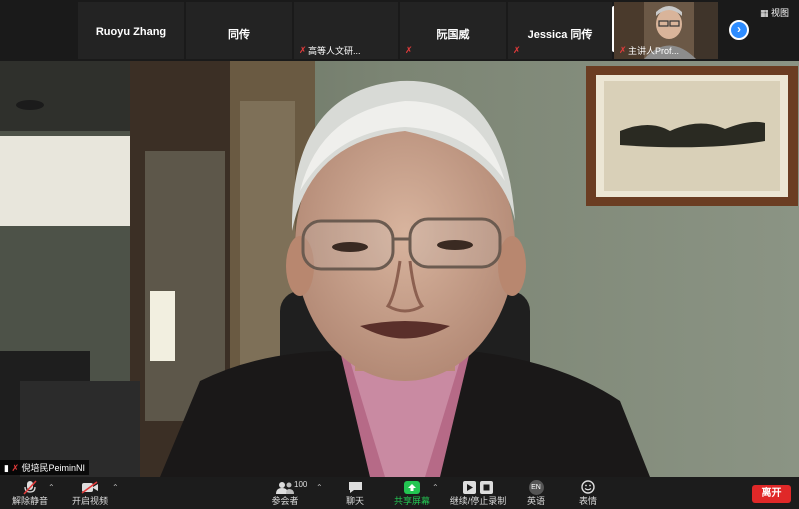  I want to click on record-controls-icon, so click(478, 487).